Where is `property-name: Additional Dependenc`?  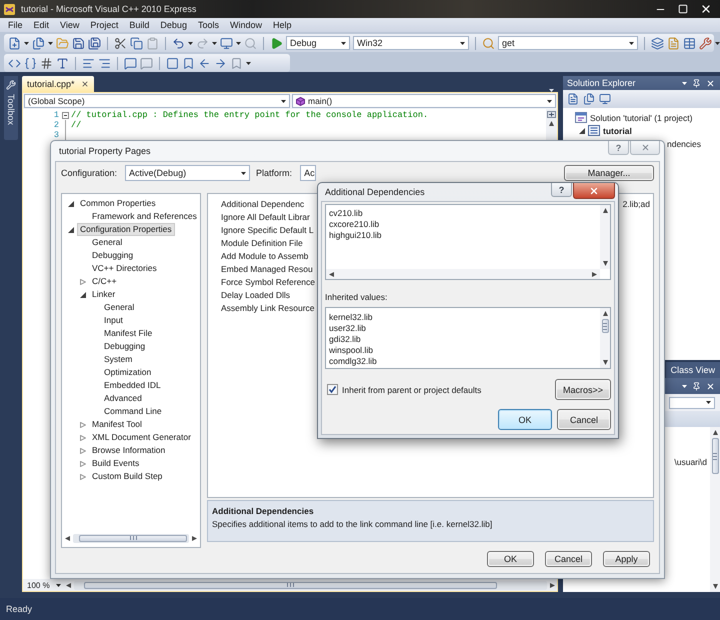 property-name: Additional Dependenc is located at coordinates (262, 203).